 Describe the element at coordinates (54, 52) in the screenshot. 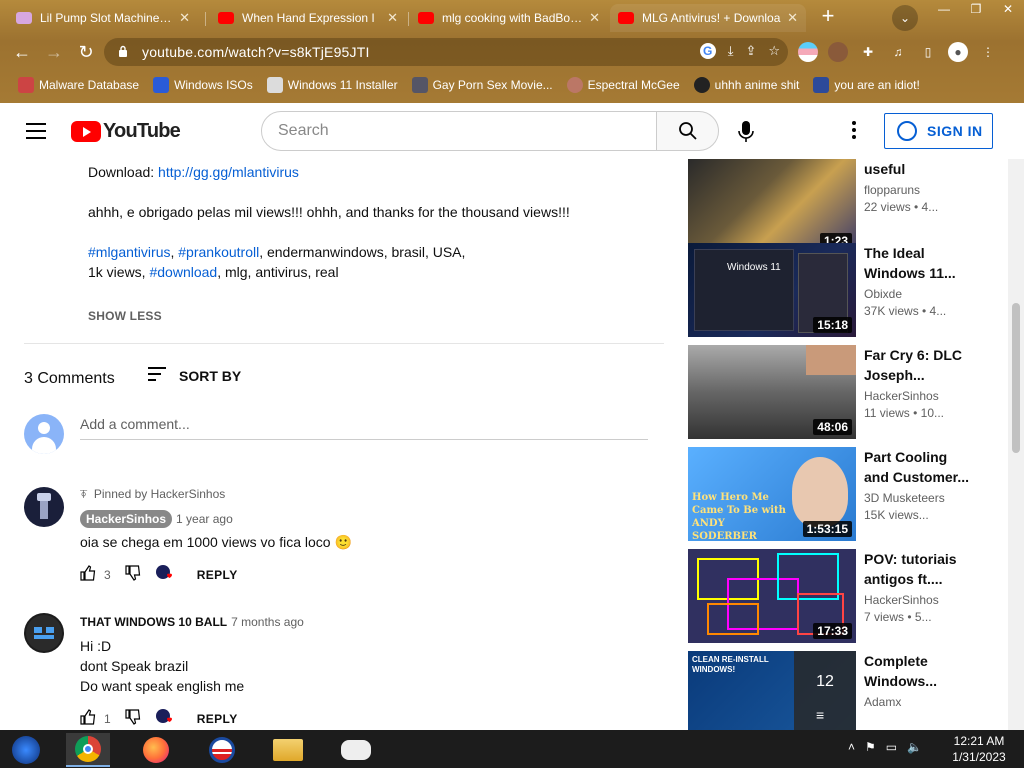

I see `forward-button: →` at that location.